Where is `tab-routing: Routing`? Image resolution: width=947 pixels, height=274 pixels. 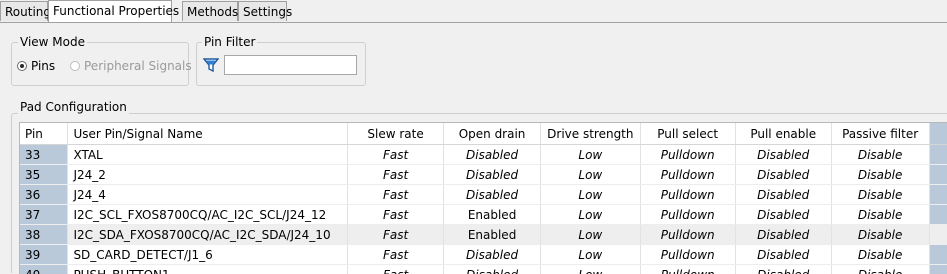
tab-routing: Routing is located at coordinates (24, 11).